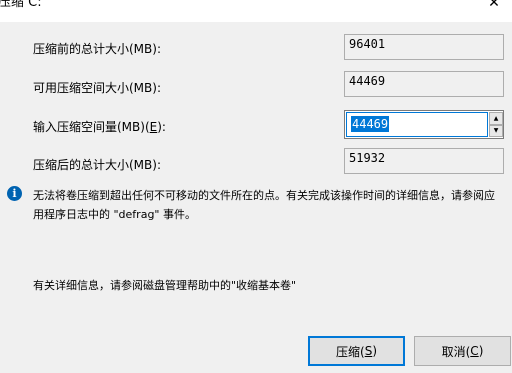 Image resolution: width=512 pixels, height=373 pixels. I want to click on details-hint: 有关详细信息，请参阅磁盘管理帮助中的"收缩基本卷", so click(165, 285).